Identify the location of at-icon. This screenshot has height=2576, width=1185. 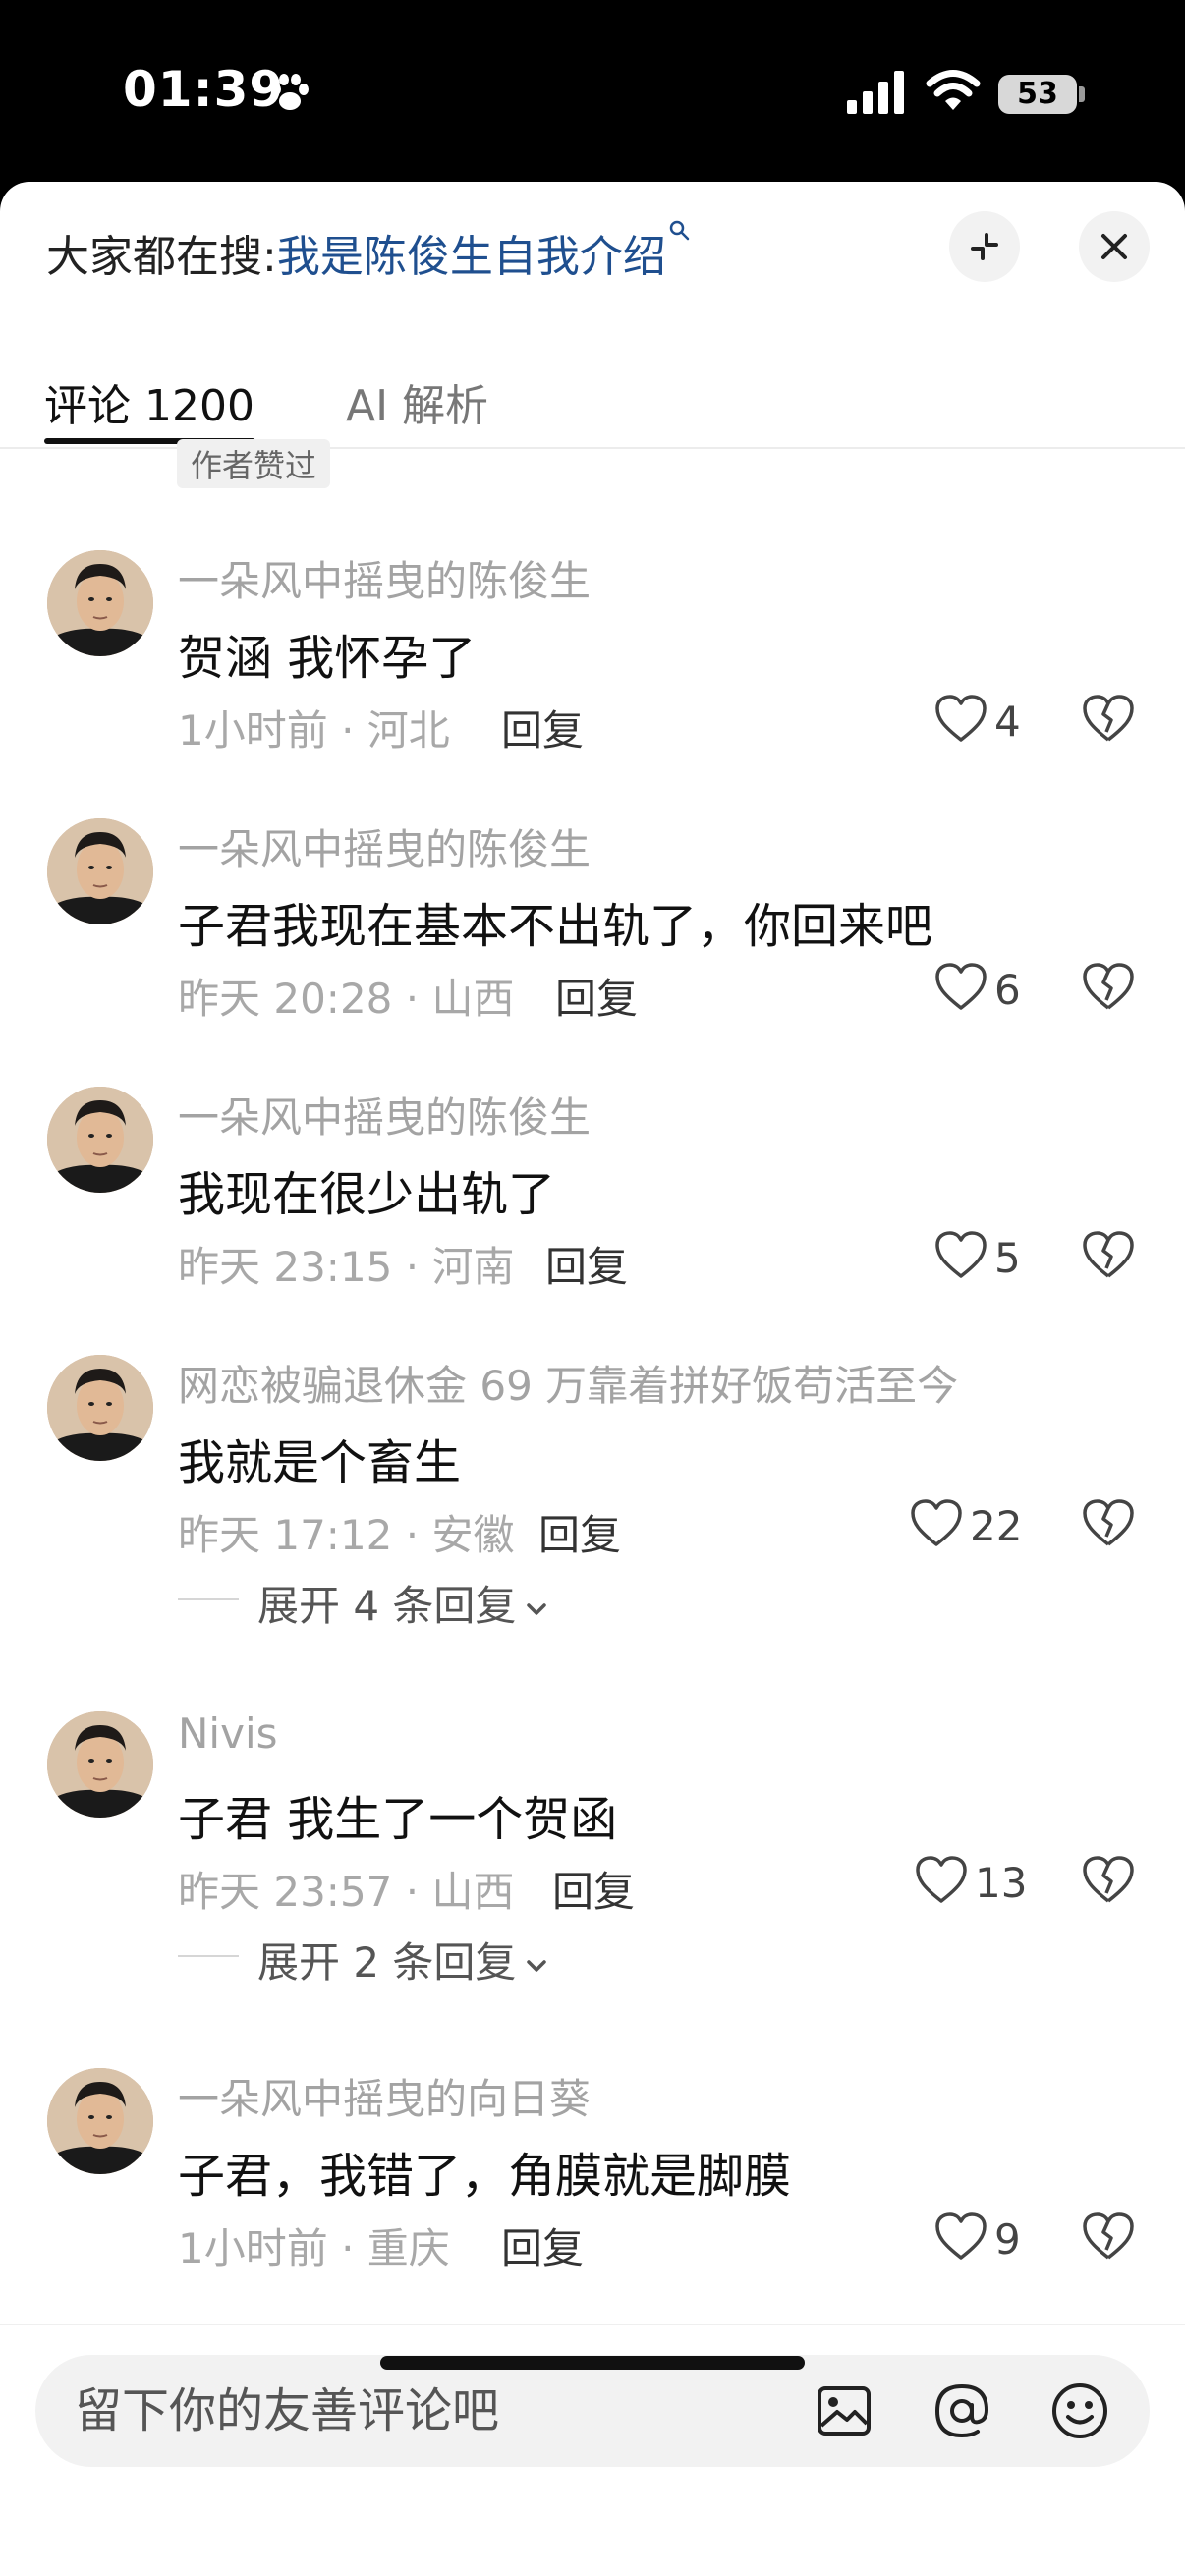
(962, 2411).